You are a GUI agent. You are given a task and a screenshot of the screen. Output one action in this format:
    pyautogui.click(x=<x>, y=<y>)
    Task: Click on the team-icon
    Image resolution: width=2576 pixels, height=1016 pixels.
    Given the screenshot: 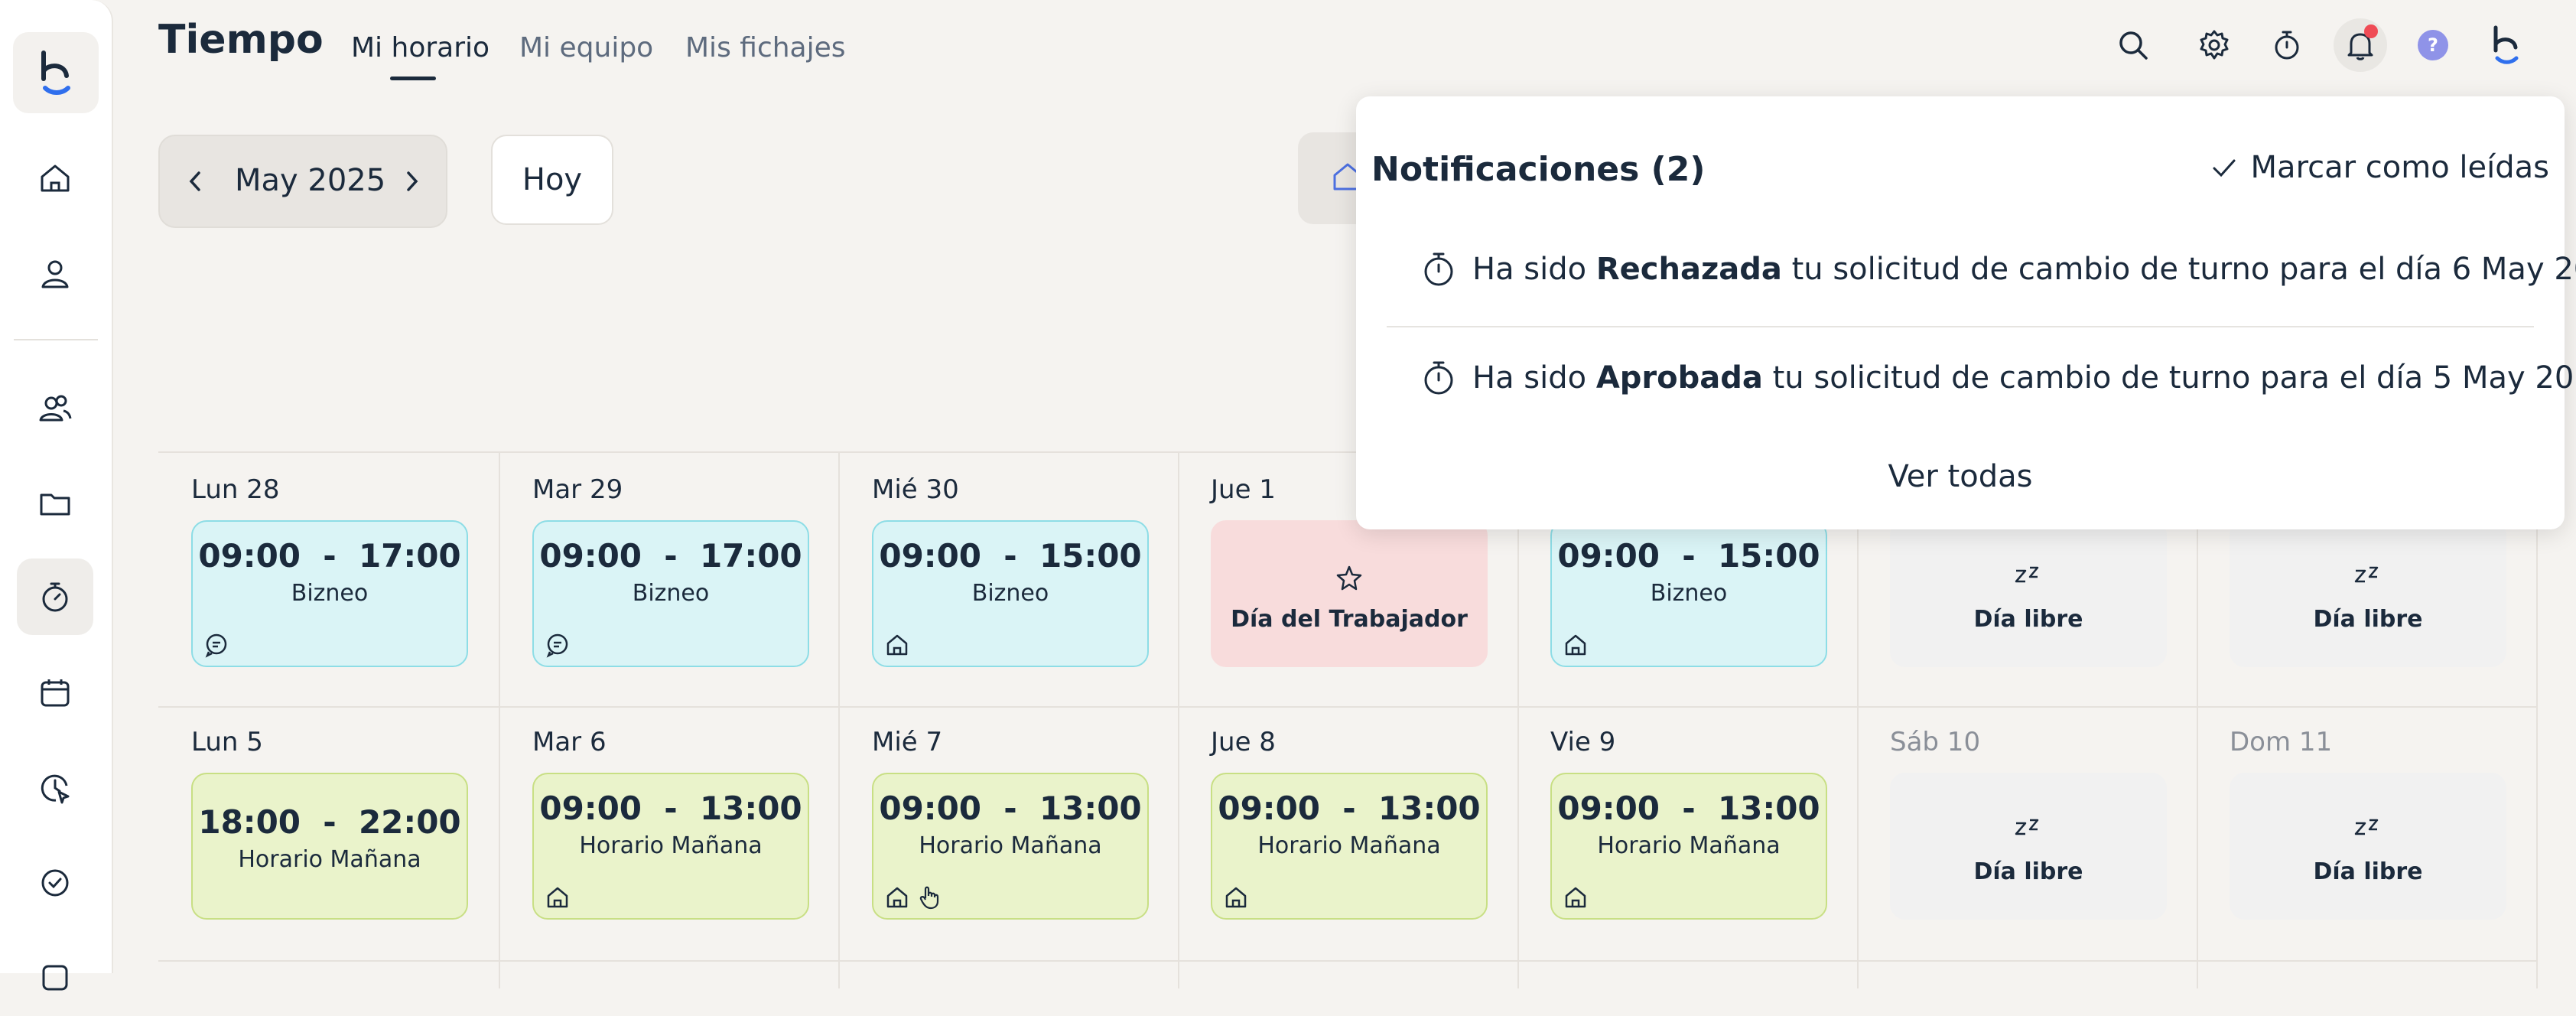 What is the action you would take?
    pyautogui.click(x=55, y=408)
    